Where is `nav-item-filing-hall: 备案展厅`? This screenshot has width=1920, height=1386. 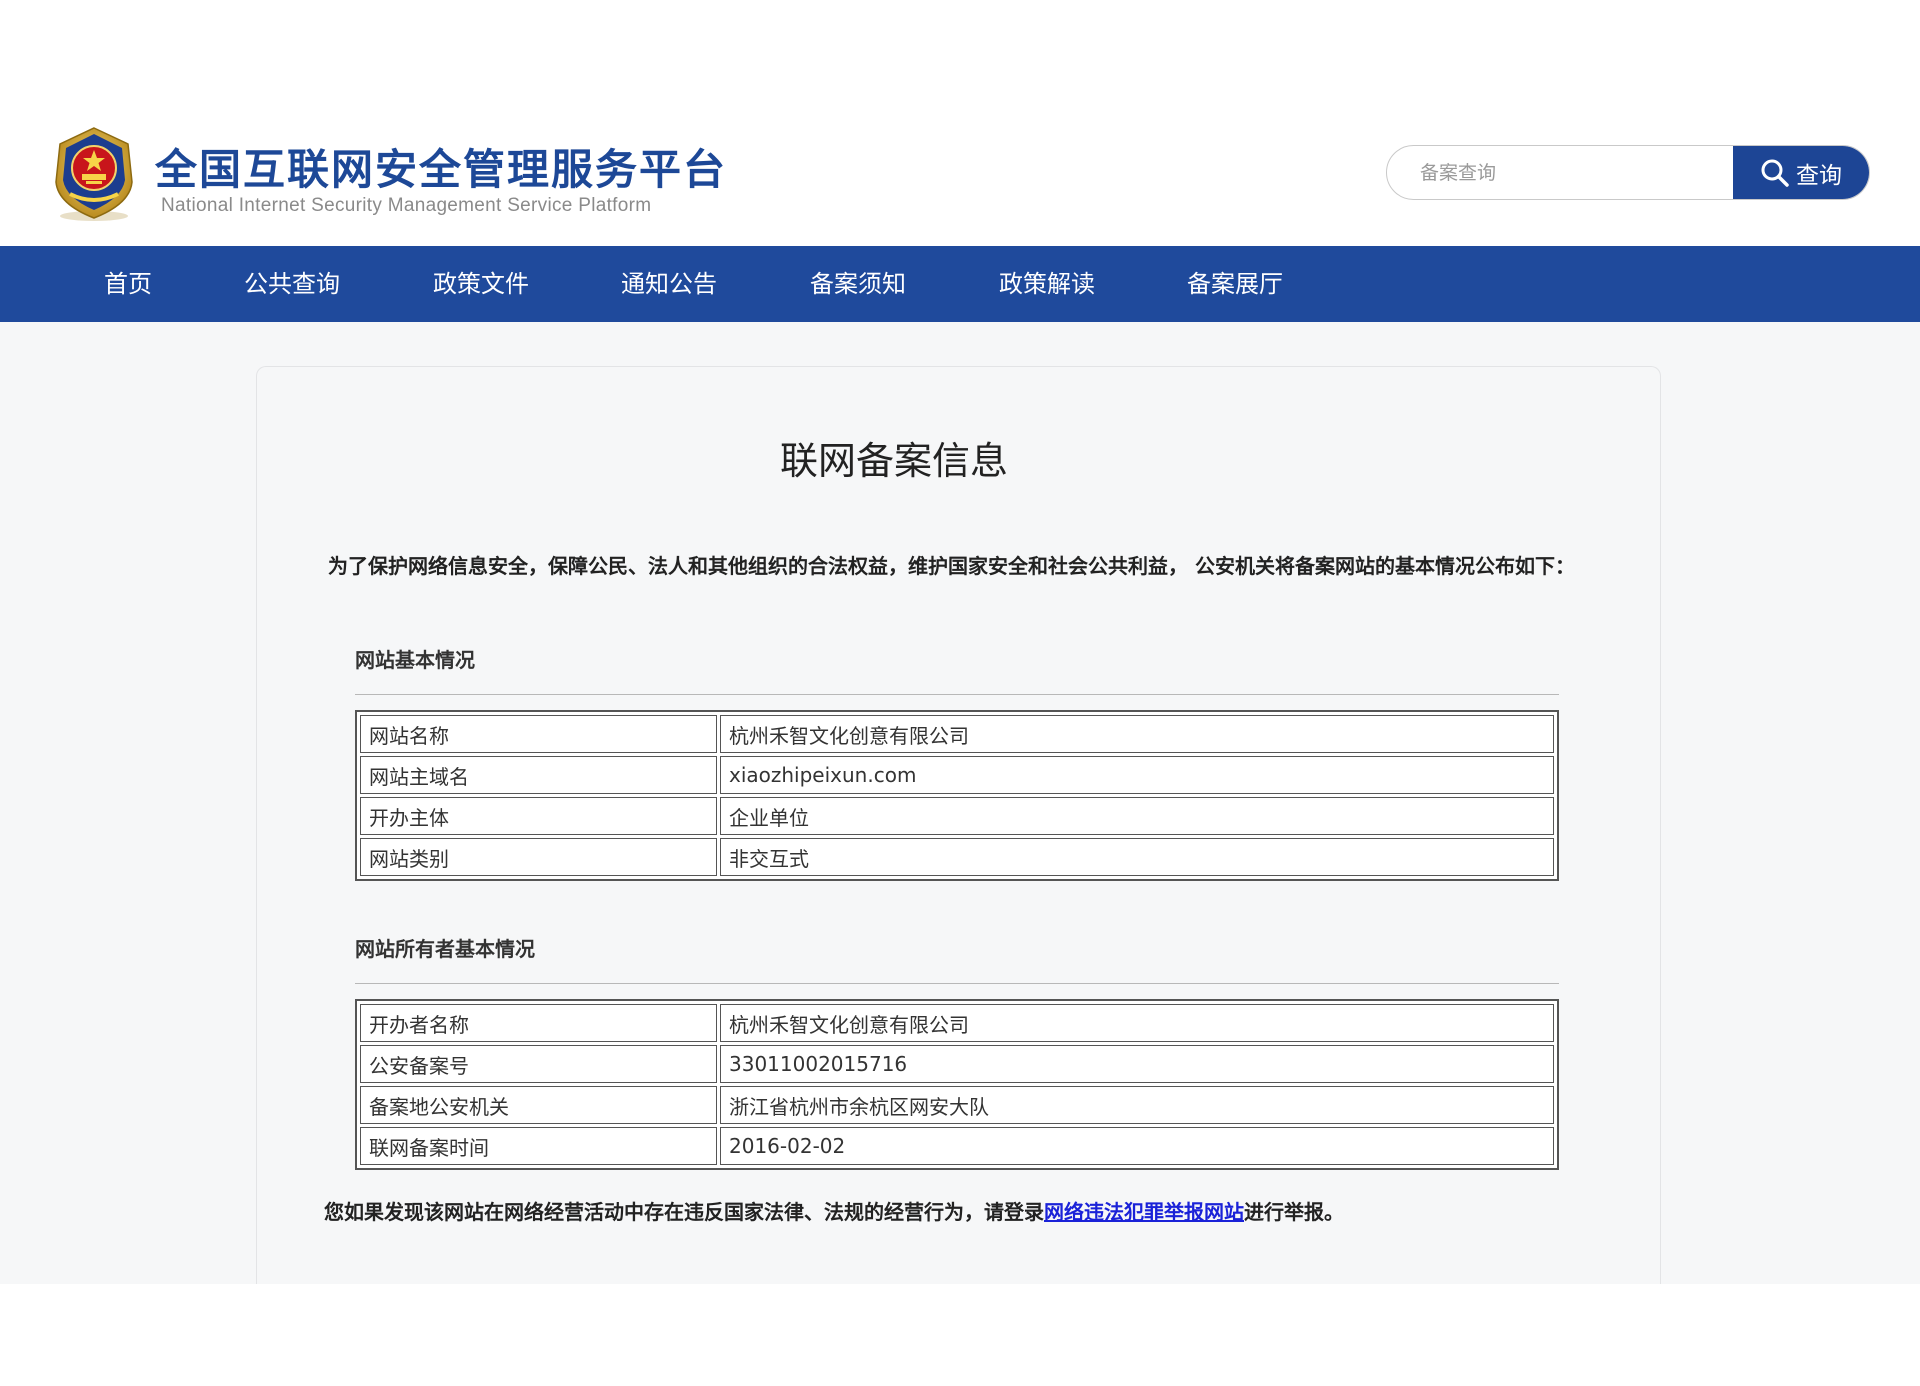
nav-item-filing-hall: 备案展厅 is located at coordinates (1235, 284).